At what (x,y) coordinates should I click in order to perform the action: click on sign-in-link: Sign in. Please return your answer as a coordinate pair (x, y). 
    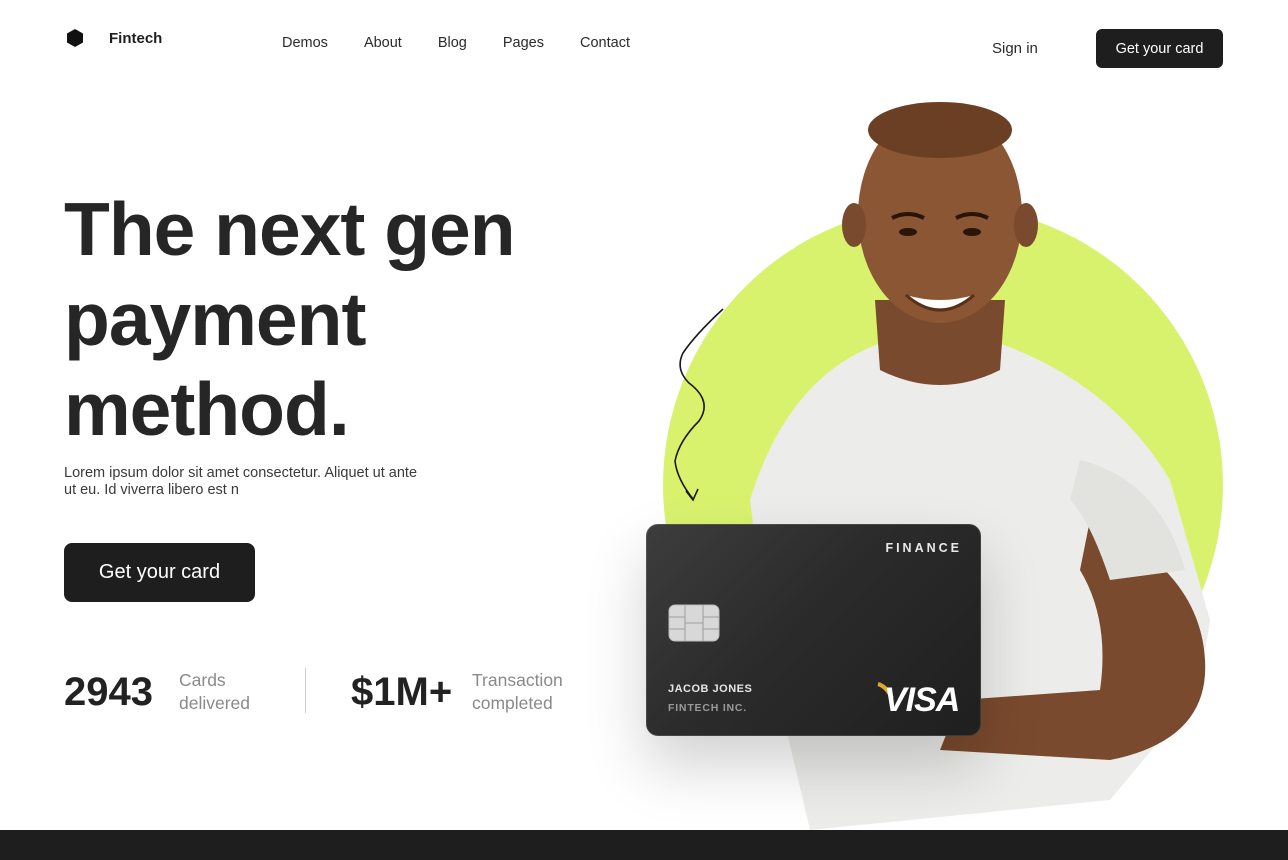
    Looking at the image, I should click on (1015, 48).